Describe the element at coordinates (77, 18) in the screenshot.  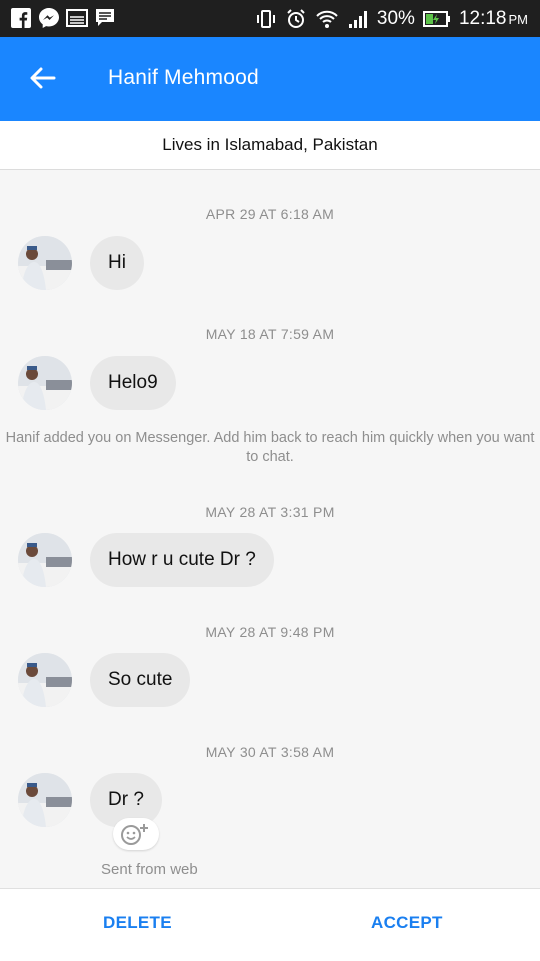
I see `image-notification-icon` at that location.